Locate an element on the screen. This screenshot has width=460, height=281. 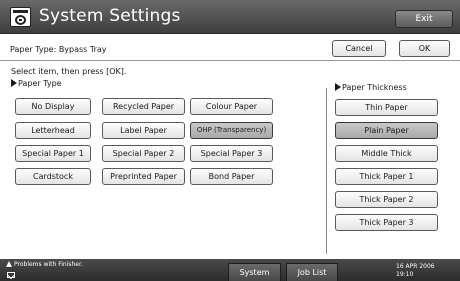
paper-type-option: Special Paper 1 is located at coordinates (53, 153).